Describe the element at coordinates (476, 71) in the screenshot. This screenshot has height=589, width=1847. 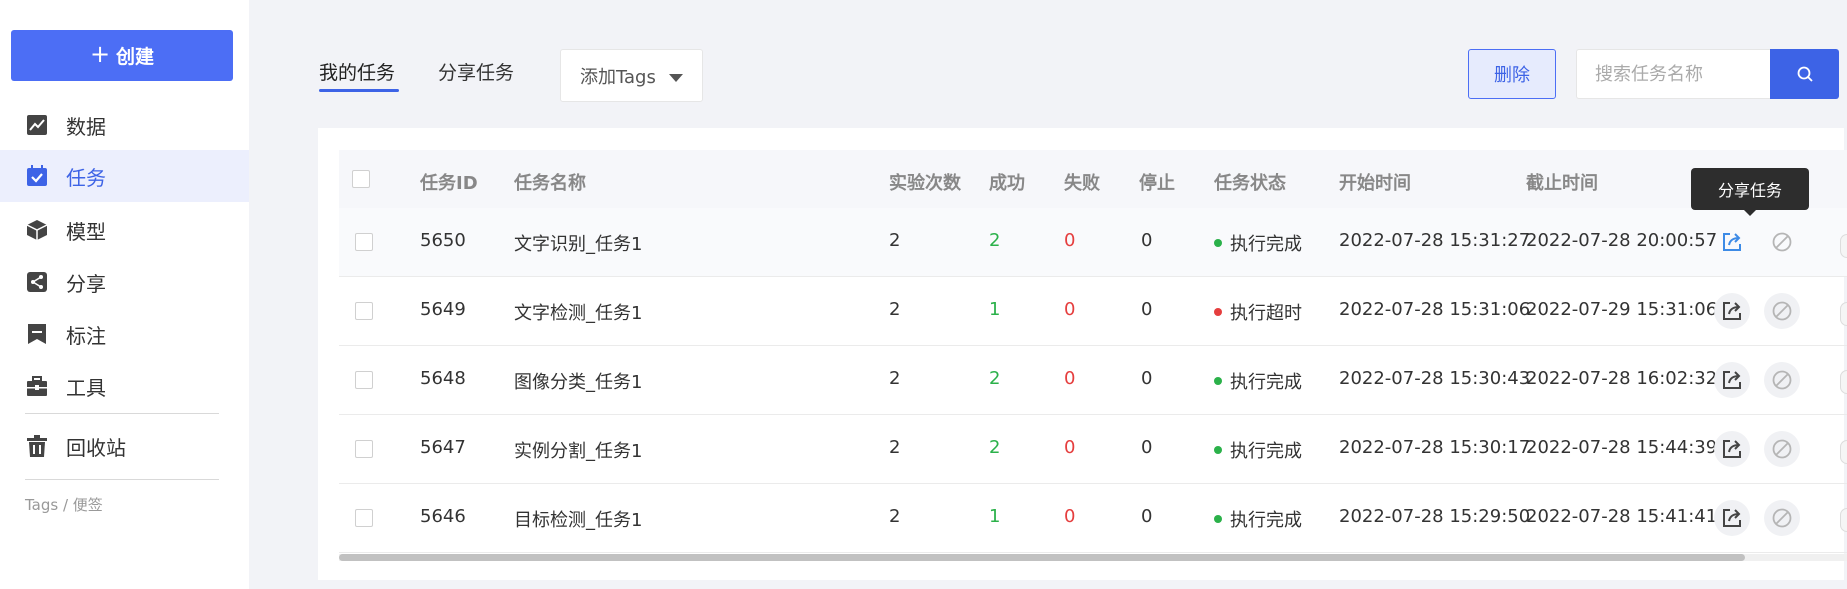
I see `tab-shared-tasks: 分享任务` at that location.